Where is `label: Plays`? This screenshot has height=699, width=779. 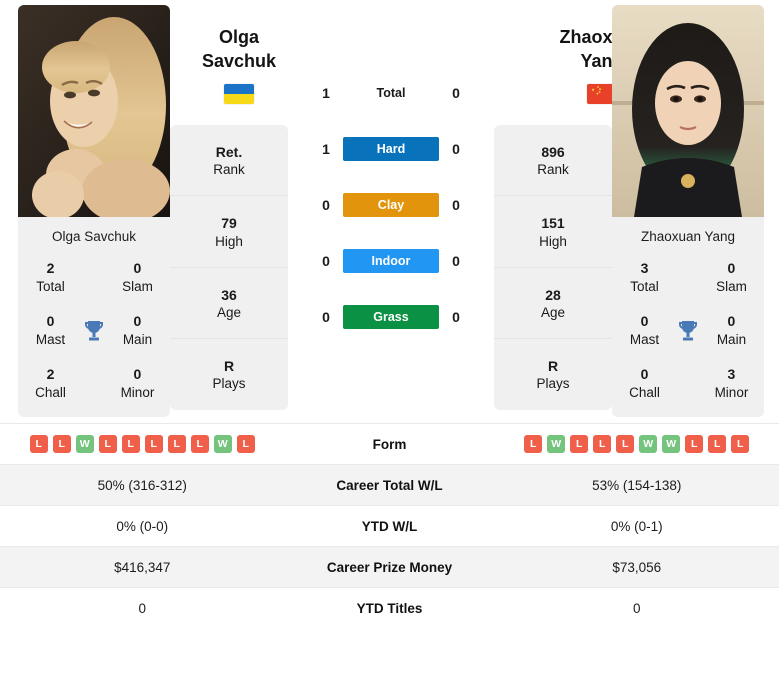 label: Plays is located at coordinates (553, 384).